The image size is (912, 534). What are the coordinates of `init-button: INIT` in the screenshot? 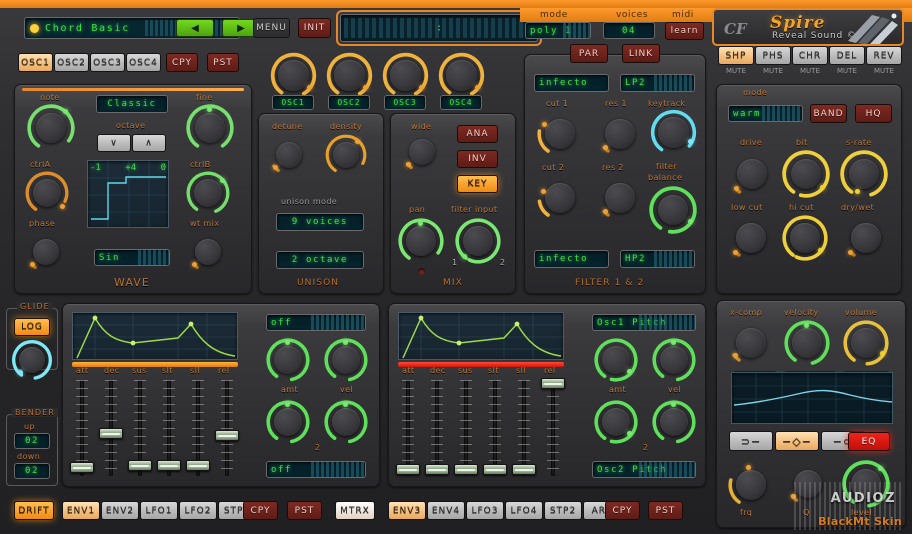 It's located at (314, 28).